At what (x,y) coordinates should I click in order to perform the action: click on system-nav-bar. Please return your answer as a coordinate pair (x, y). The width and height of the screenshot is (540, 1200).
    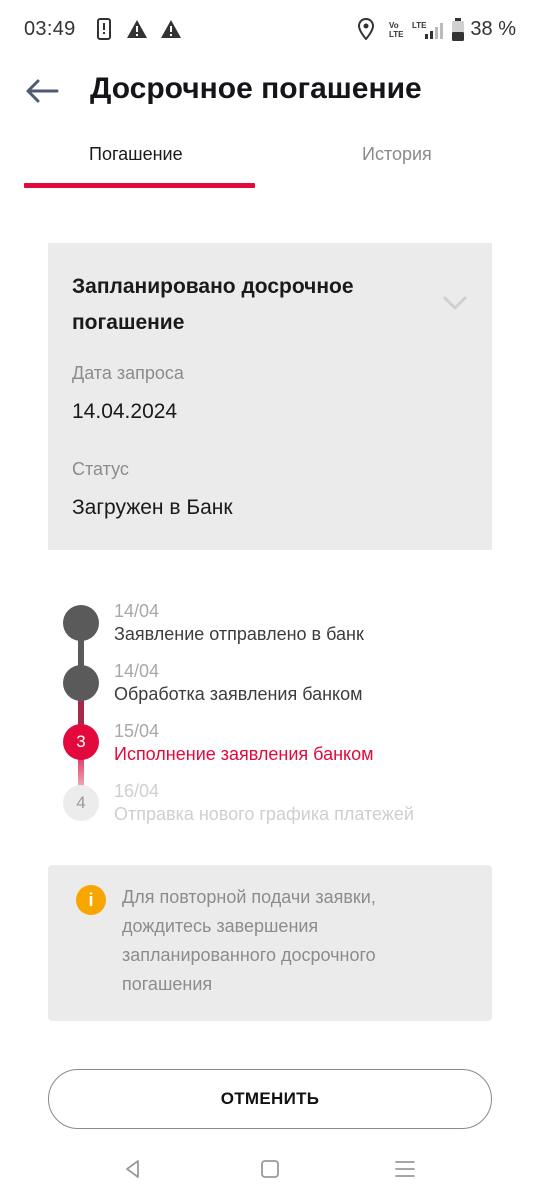
    Looking at the image, I should click on (270, 1170).